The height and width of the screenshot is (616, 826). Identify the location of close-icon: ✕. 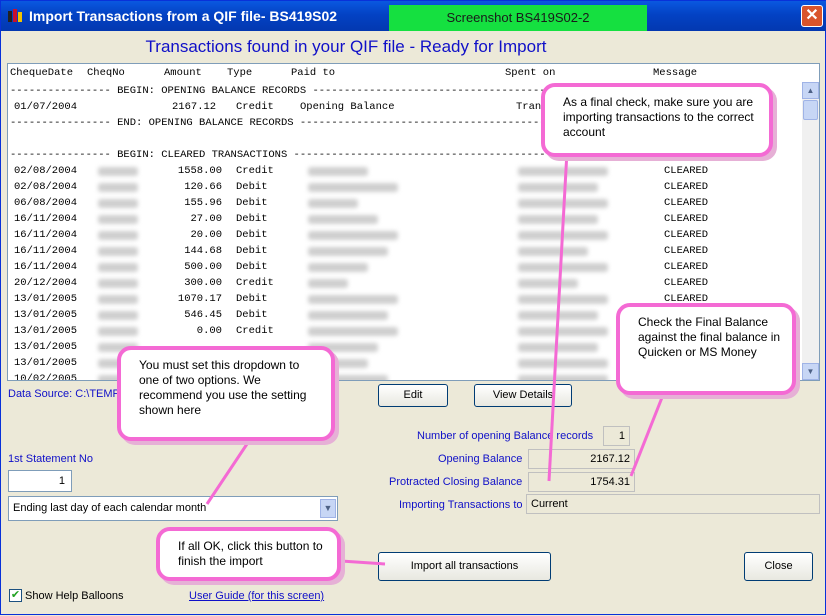
(812, 16).